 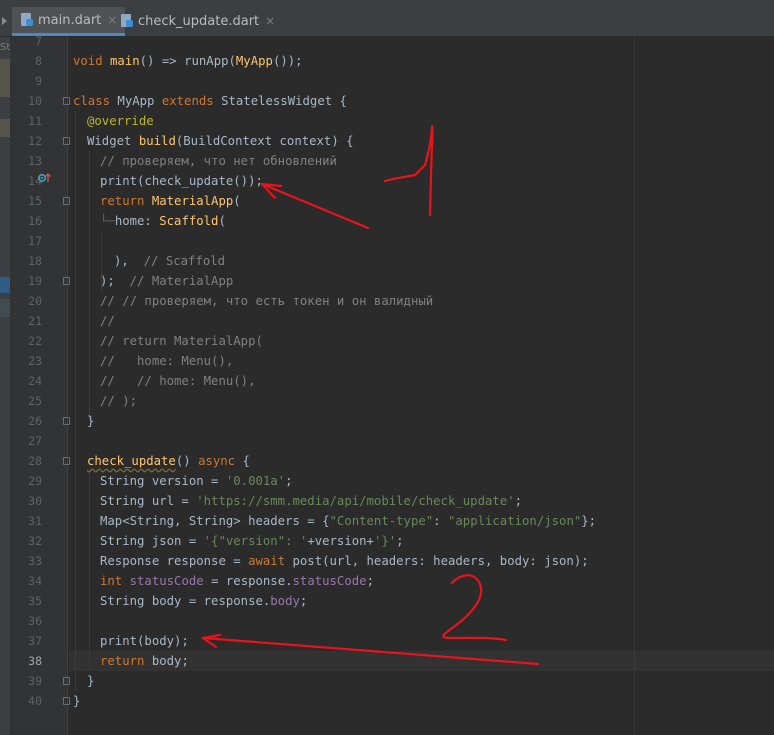 I want to click on line-number: 40, so click(x=35, y=701).